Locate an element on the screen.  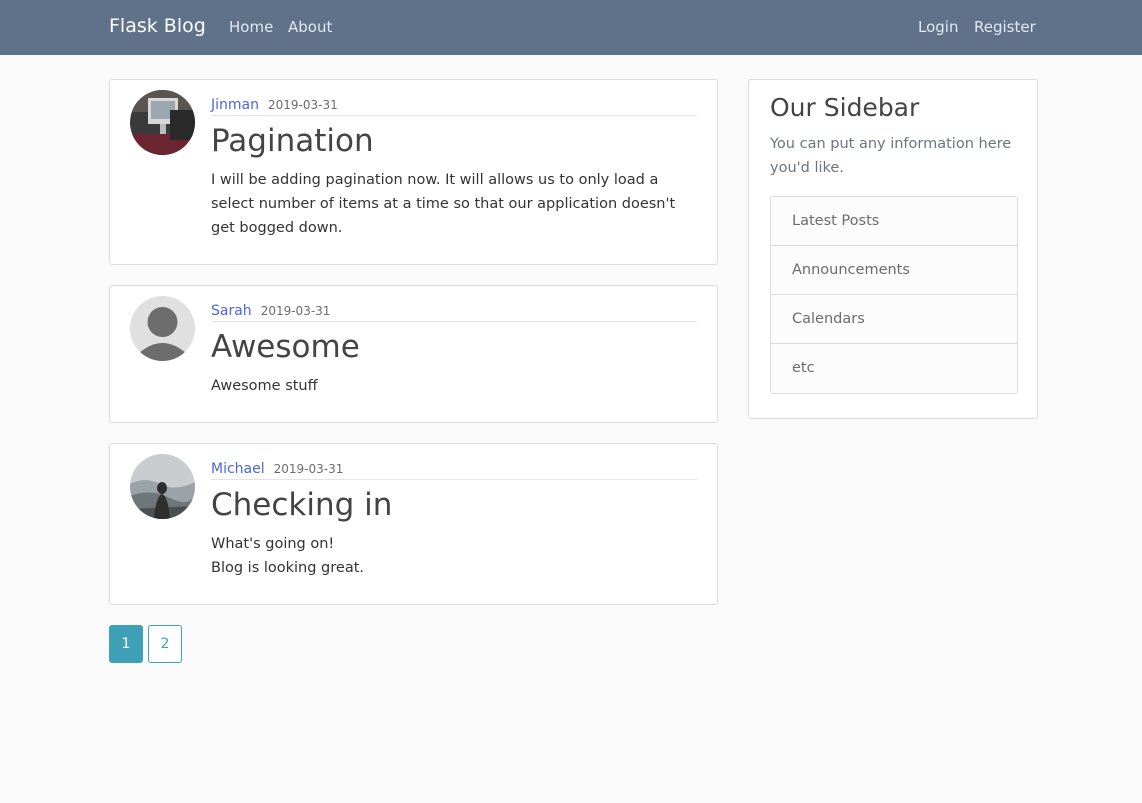
post-title: Awesome is located at coordinates (285, 347).